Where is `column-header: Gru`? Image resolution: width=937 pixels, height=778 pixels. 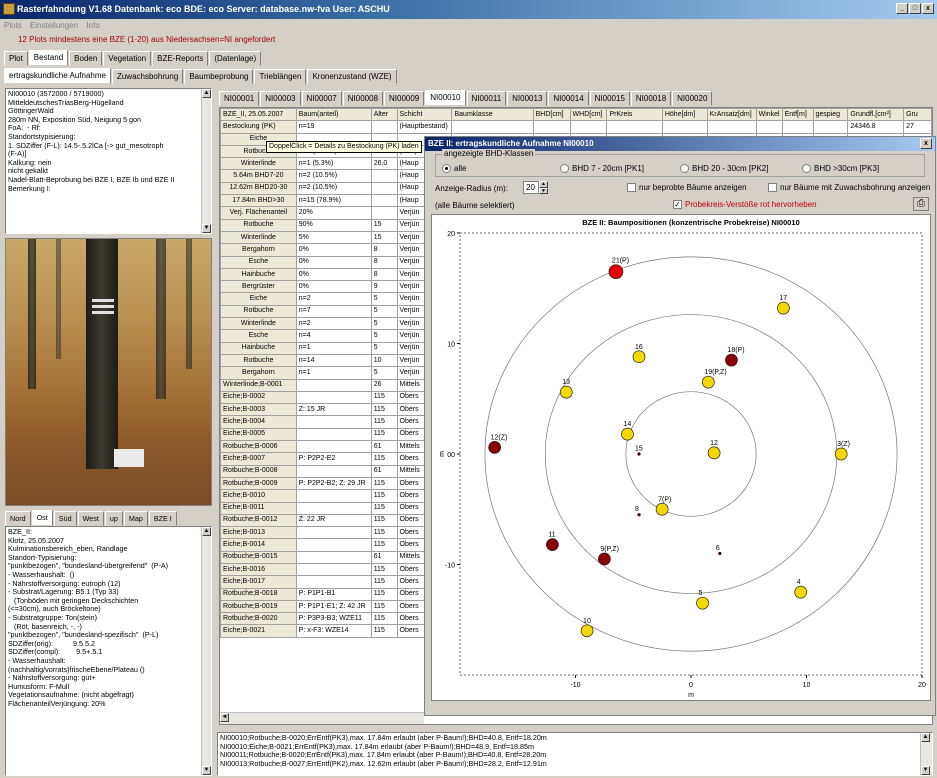
column-header: Gru is located at coordinates (917, 115).